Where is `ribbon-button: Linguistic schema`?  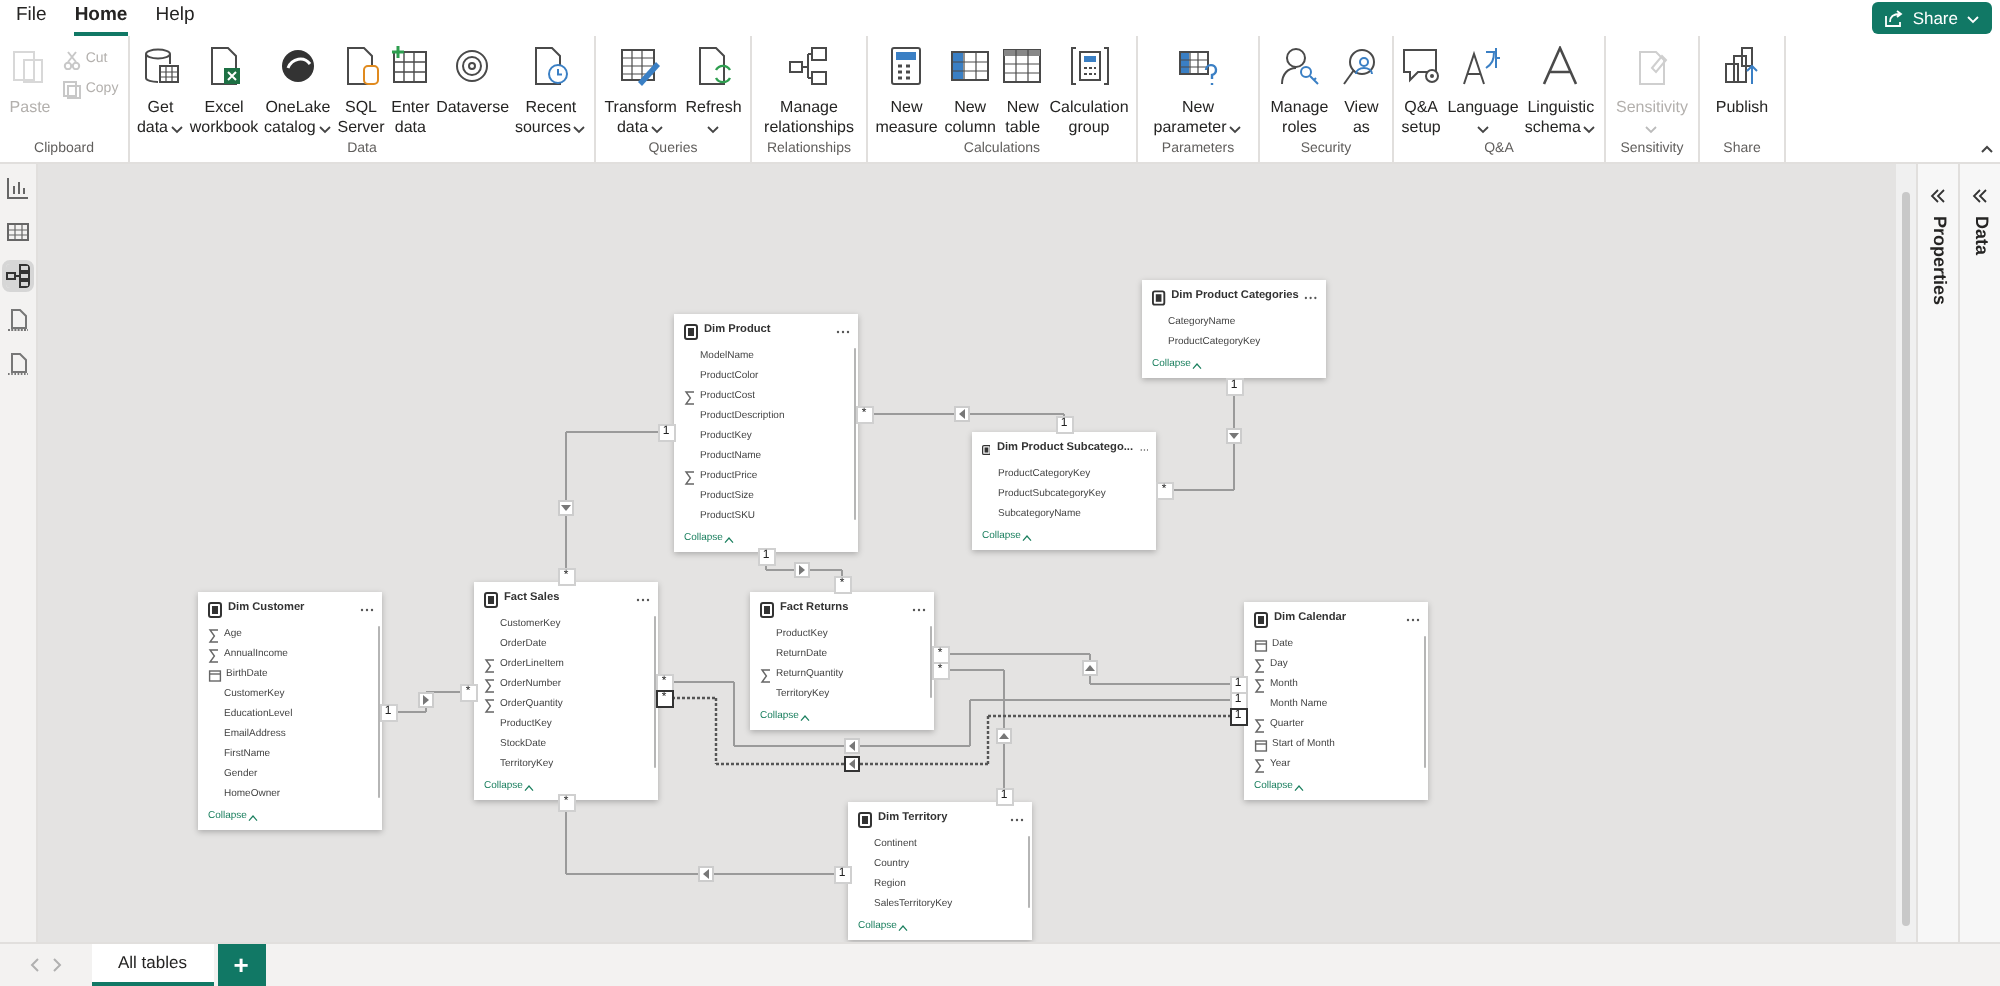
ribbon-button: Linguistic schema is located at coordinates (1560, 92).